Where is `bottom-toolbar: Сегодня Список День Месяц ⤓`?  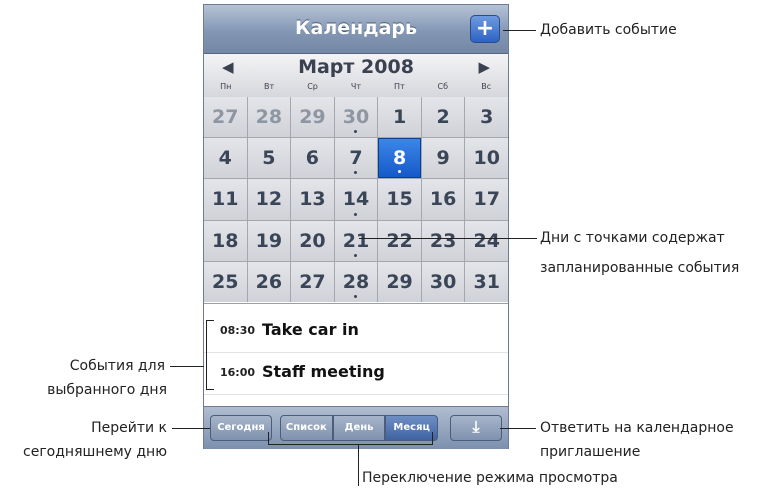
bottom-toolbar: Сегодня Список День Месяц ⤓ is located at coordinates (356, 427).